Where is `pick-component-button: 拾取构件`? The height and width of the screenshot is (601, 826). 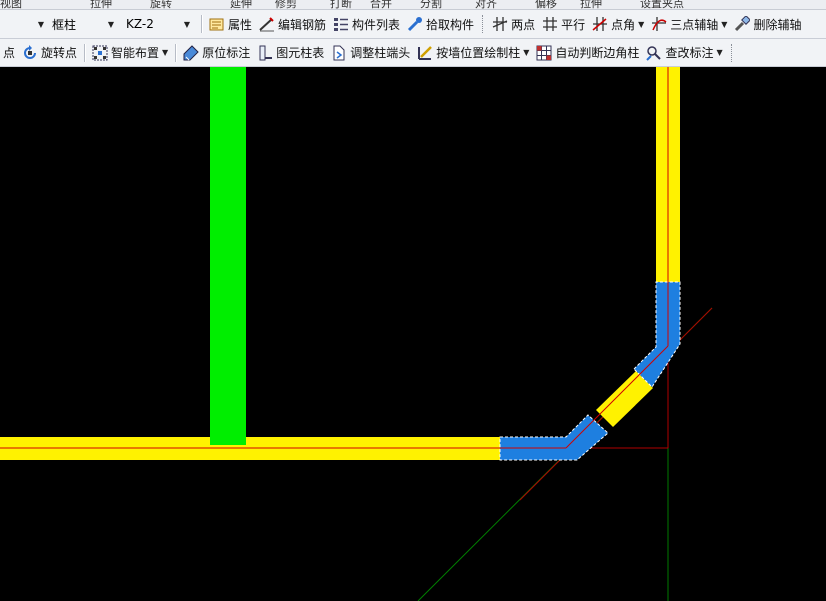
pick-component-button: 拾取构件 is located at coordinates (440, 24).